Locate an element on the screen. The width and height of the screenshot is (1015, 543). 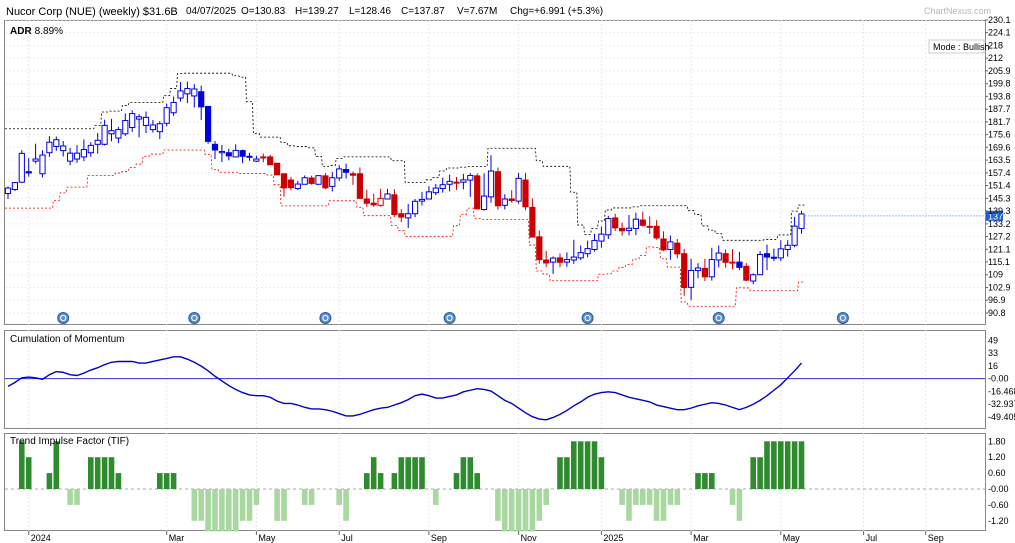
quote-open: O=130.83 is located at coordinates (263, 11).